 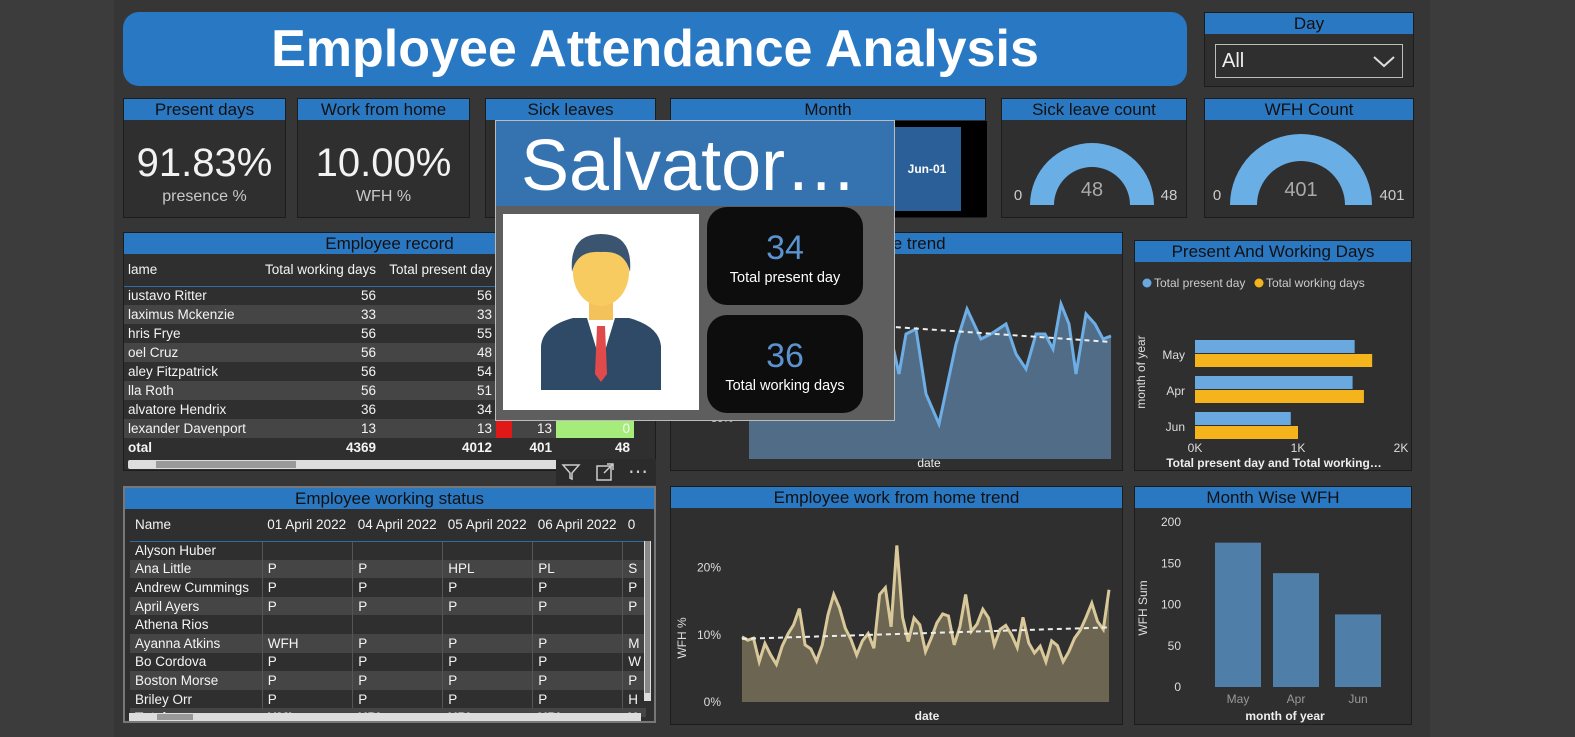 I want to click on mw-x-tick: Jun, so click(x=1357, y=699).